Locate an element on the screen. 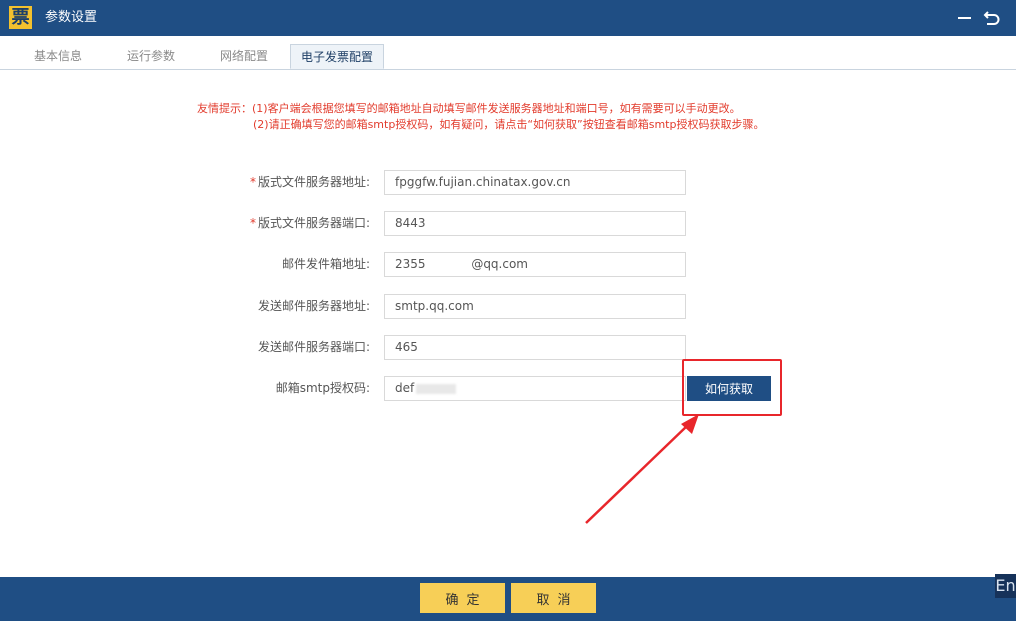 The height and width of the screenshot is (621, 1018). smtp-server-address-input: smtp.qq.com is located at coordinates (535, 306).